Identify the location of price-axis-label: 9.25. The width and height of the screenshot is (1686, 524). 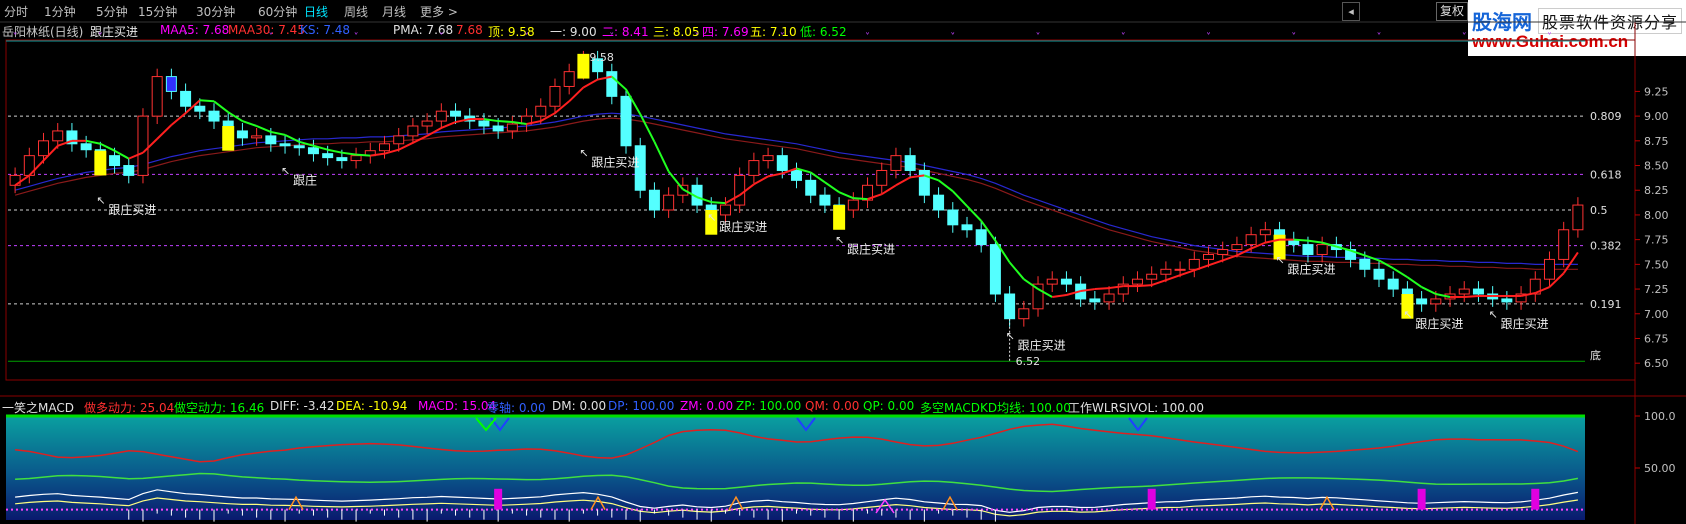
(1656, 91).